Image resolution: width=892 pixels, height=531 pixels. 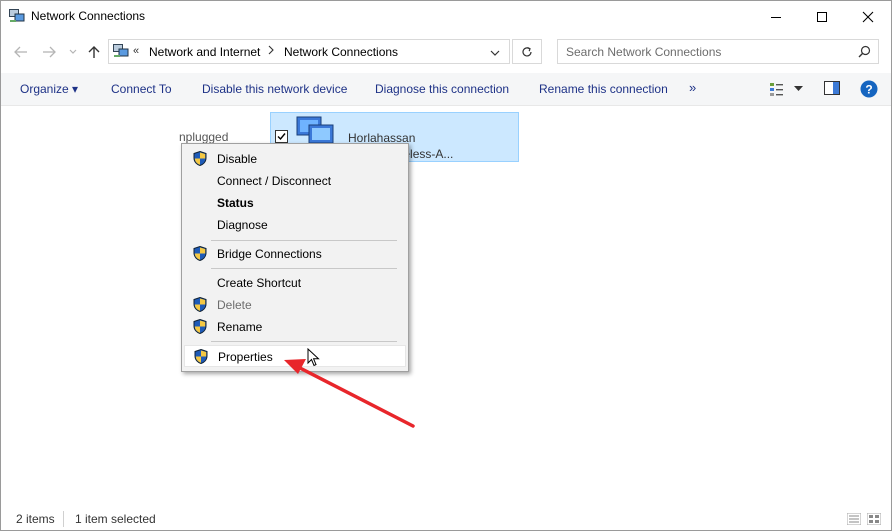 I want to click on menu-item-rename: Rename, so click(x=295, y=327).